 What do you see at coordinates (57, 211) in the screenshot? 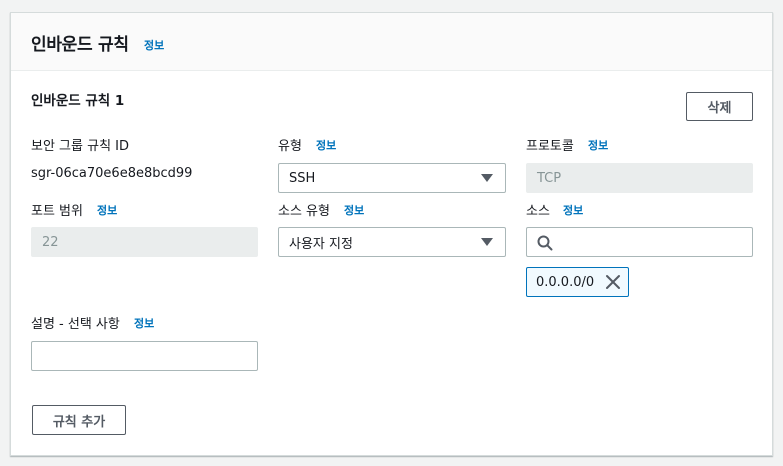
I see `port-range-label: 포트 범위` at bounding box center [57, 211].